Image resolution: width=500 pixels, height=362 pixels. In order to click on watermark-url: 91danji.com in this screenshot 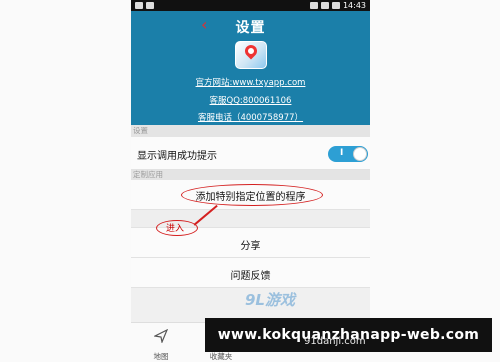, I will do `click(335, 341)`.